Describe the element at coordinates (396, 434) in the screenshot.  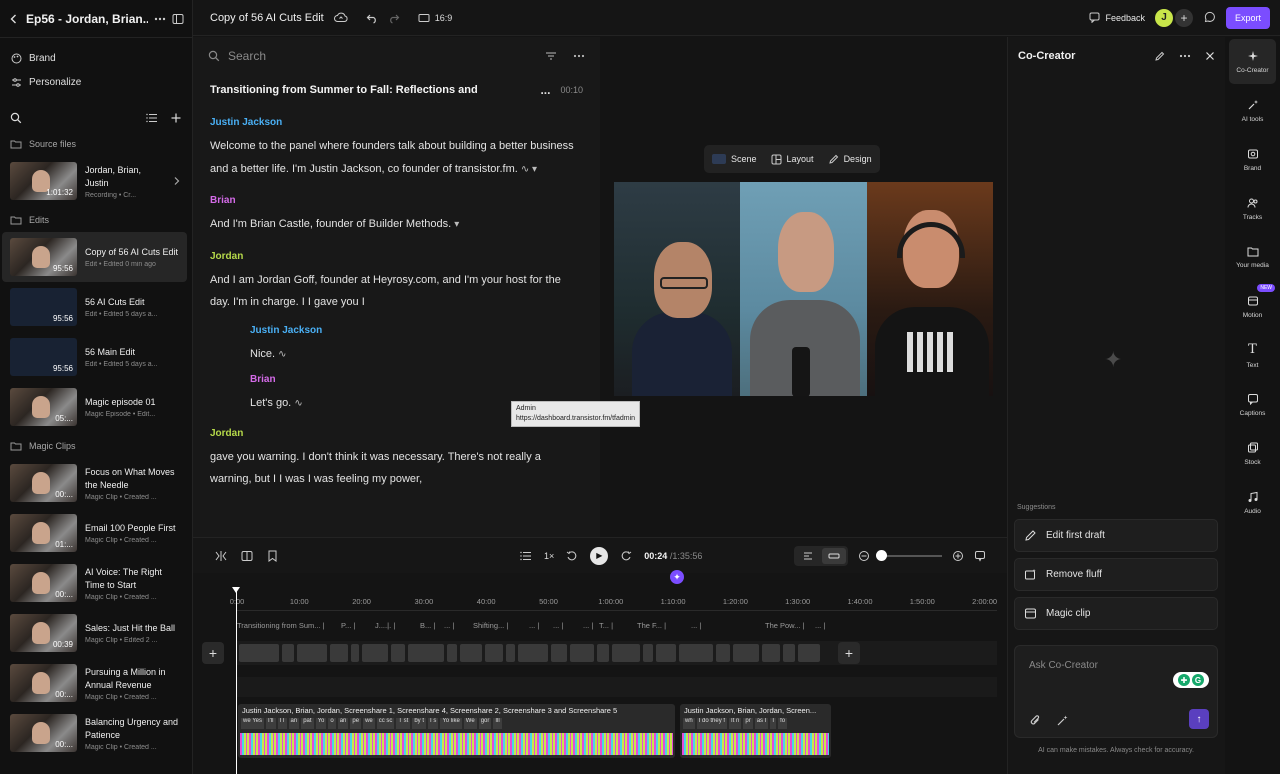
I see `speaker-label: Jordan` at that location.